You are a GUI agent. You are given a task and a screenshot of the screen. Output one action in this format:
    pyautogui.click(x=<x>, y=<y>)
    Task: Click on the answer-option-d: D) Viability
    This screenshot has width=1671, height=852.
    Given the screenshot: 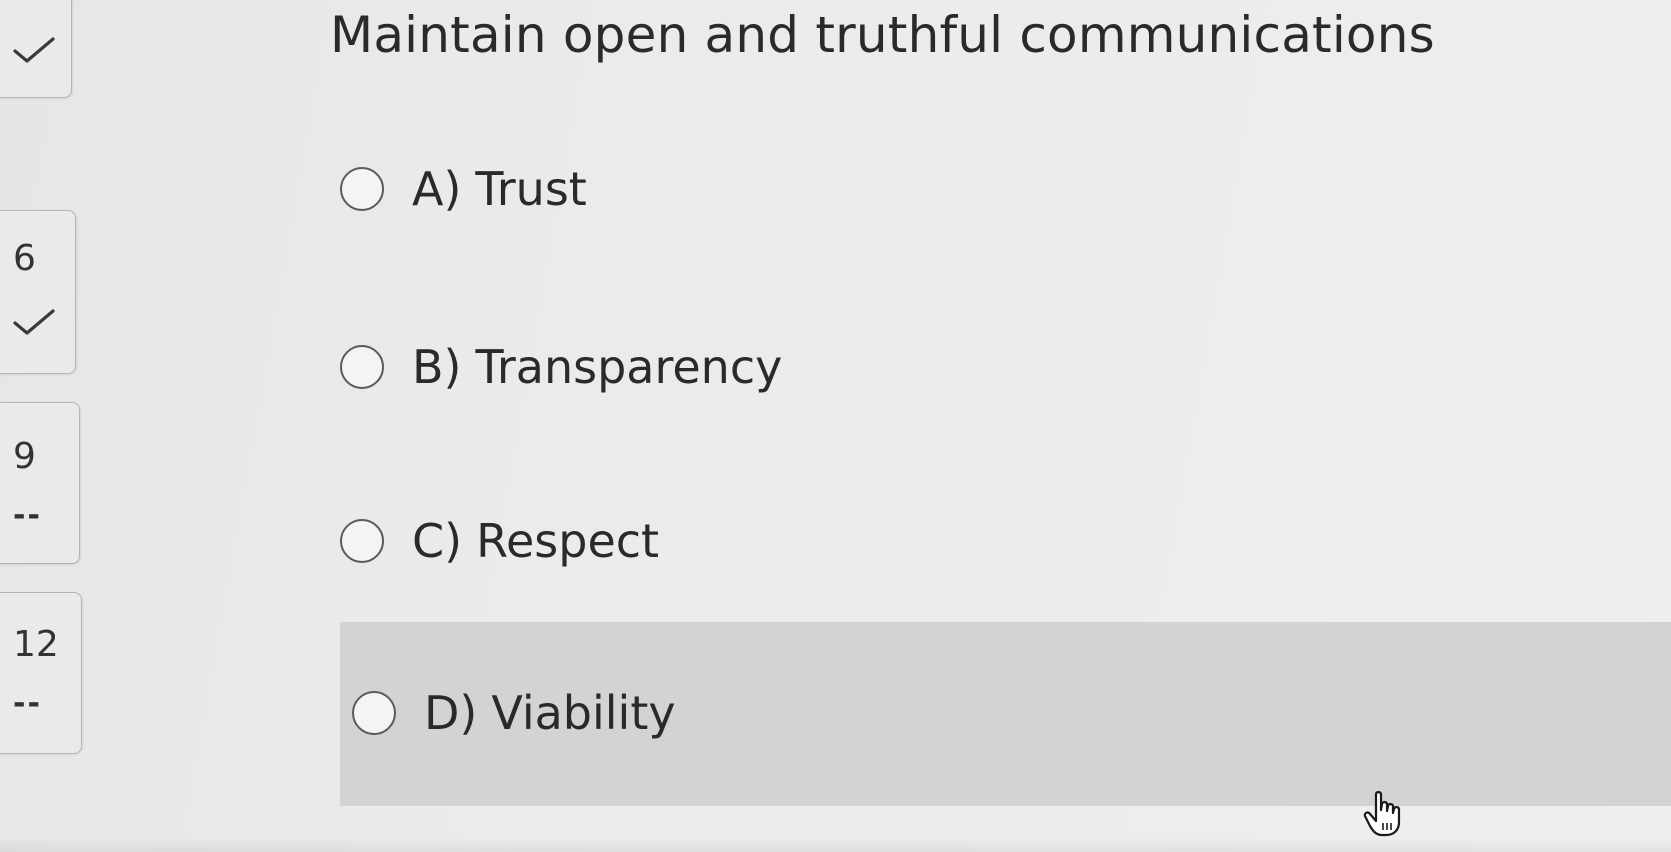 What is the action you would take?
    pyautogui.click(x=514, y=713)
    